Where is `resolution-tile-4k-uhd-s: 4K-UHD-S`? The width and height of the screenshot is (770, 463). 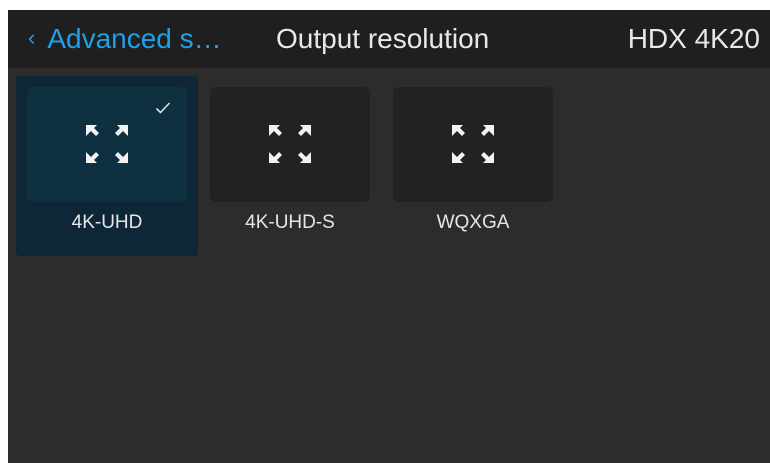 resolution-tile-4k-uhd-s: 4K-UHD-S is located at coordinates (290, 166).